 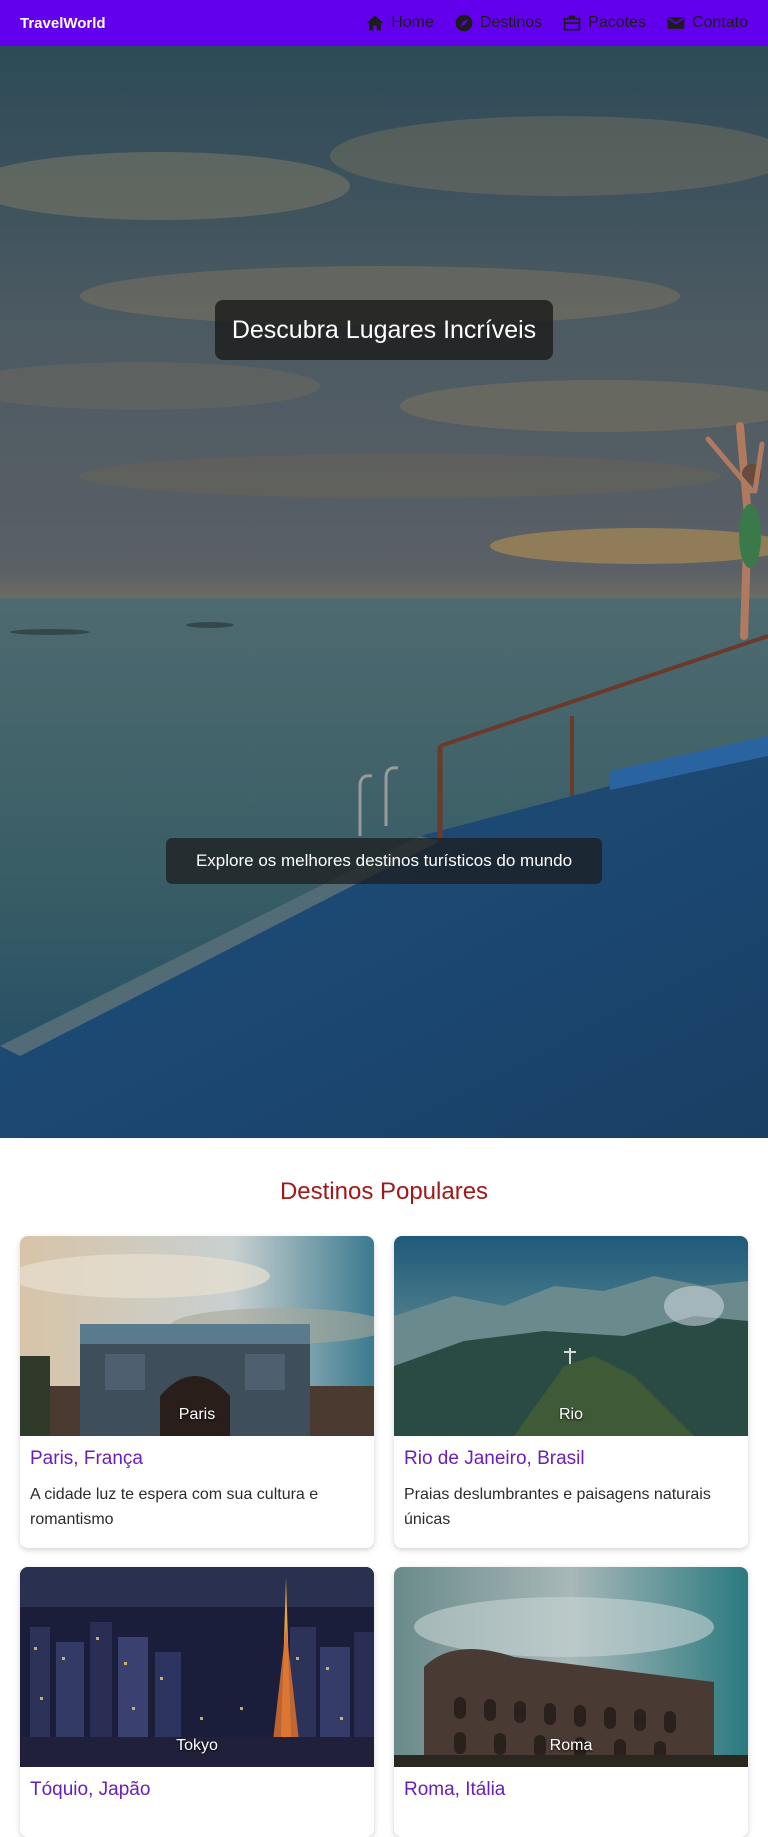 What do you see at coordinates (375, 23) in the screenshot?
I see `home-icon` at bounding box center [375, 23].